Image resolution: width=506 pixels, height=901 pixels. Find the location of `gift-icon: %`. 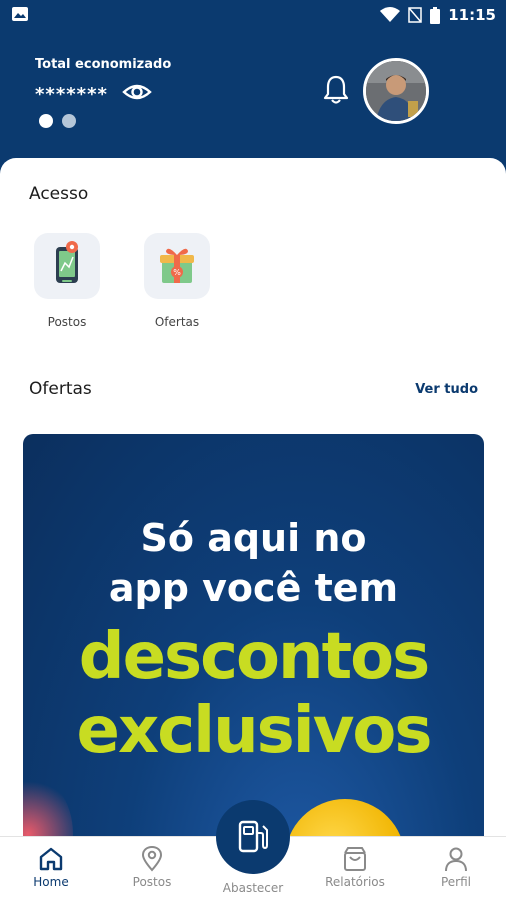

gift-icon: % is located at coordinates (177, 265).